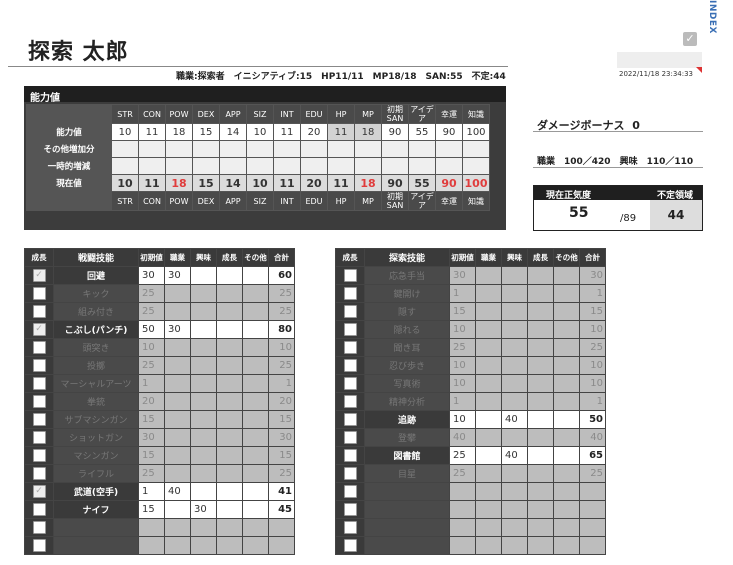 This screenshot has width=733, height=565. What do you see at coordinates (177, 329) in the screenshot?
I see `skill-job: 30` at bounding box center [177, 329].